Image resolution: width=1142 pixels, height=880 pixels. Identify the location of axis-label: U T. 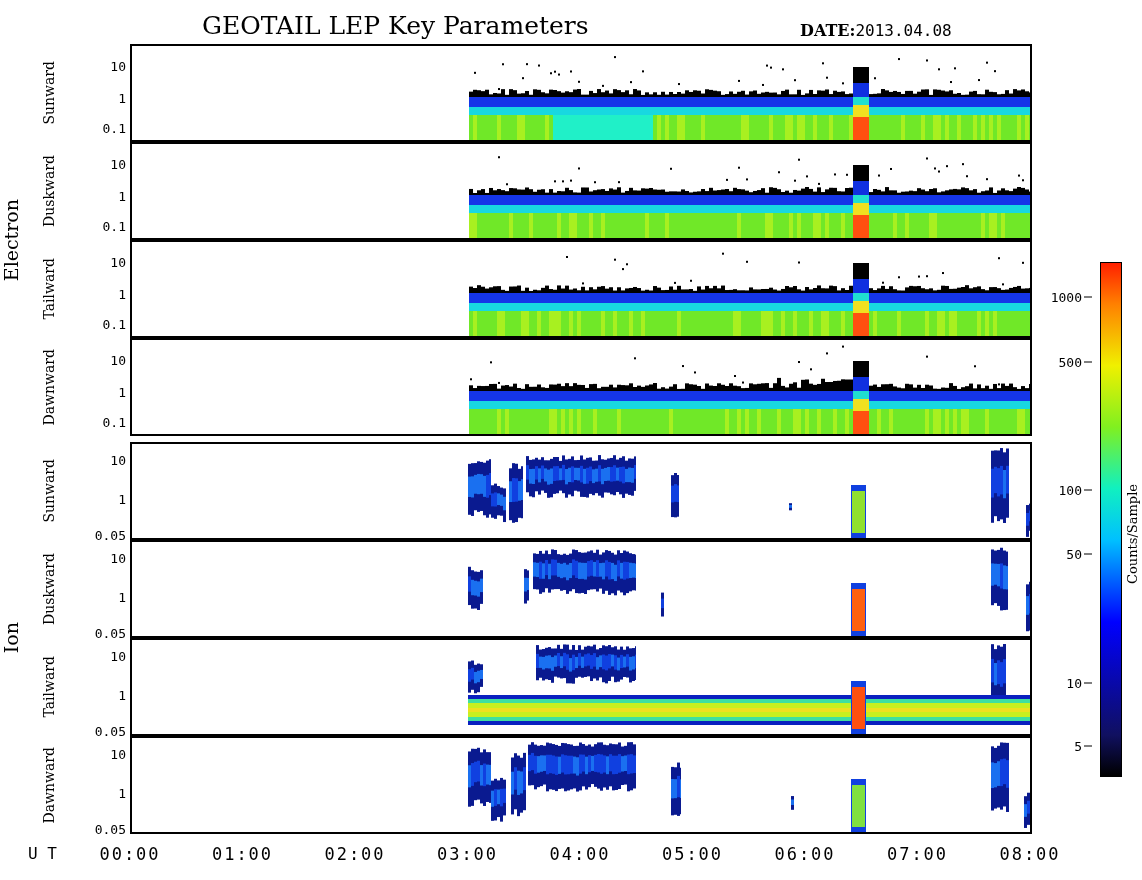
(42, 853).